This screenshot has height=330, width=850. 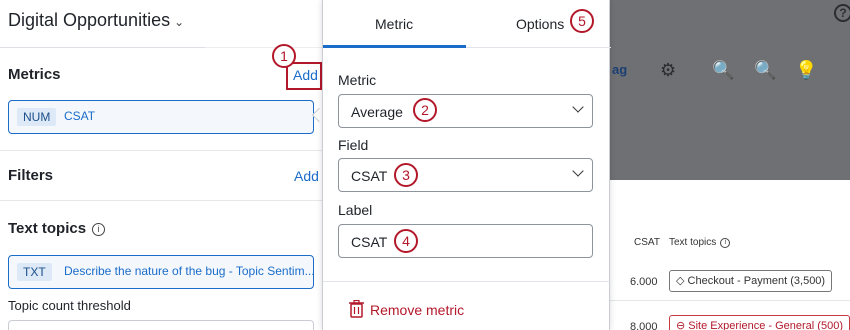 I want to click on metric-name: CSAT, so click(x=80, y=116).